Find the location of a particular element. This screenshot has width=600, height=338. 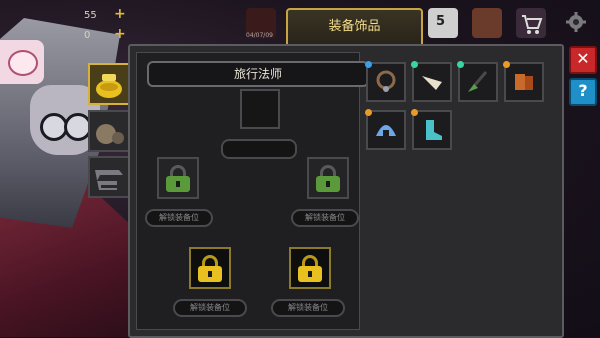

scroll-icon is located at coordinates (524, 82).